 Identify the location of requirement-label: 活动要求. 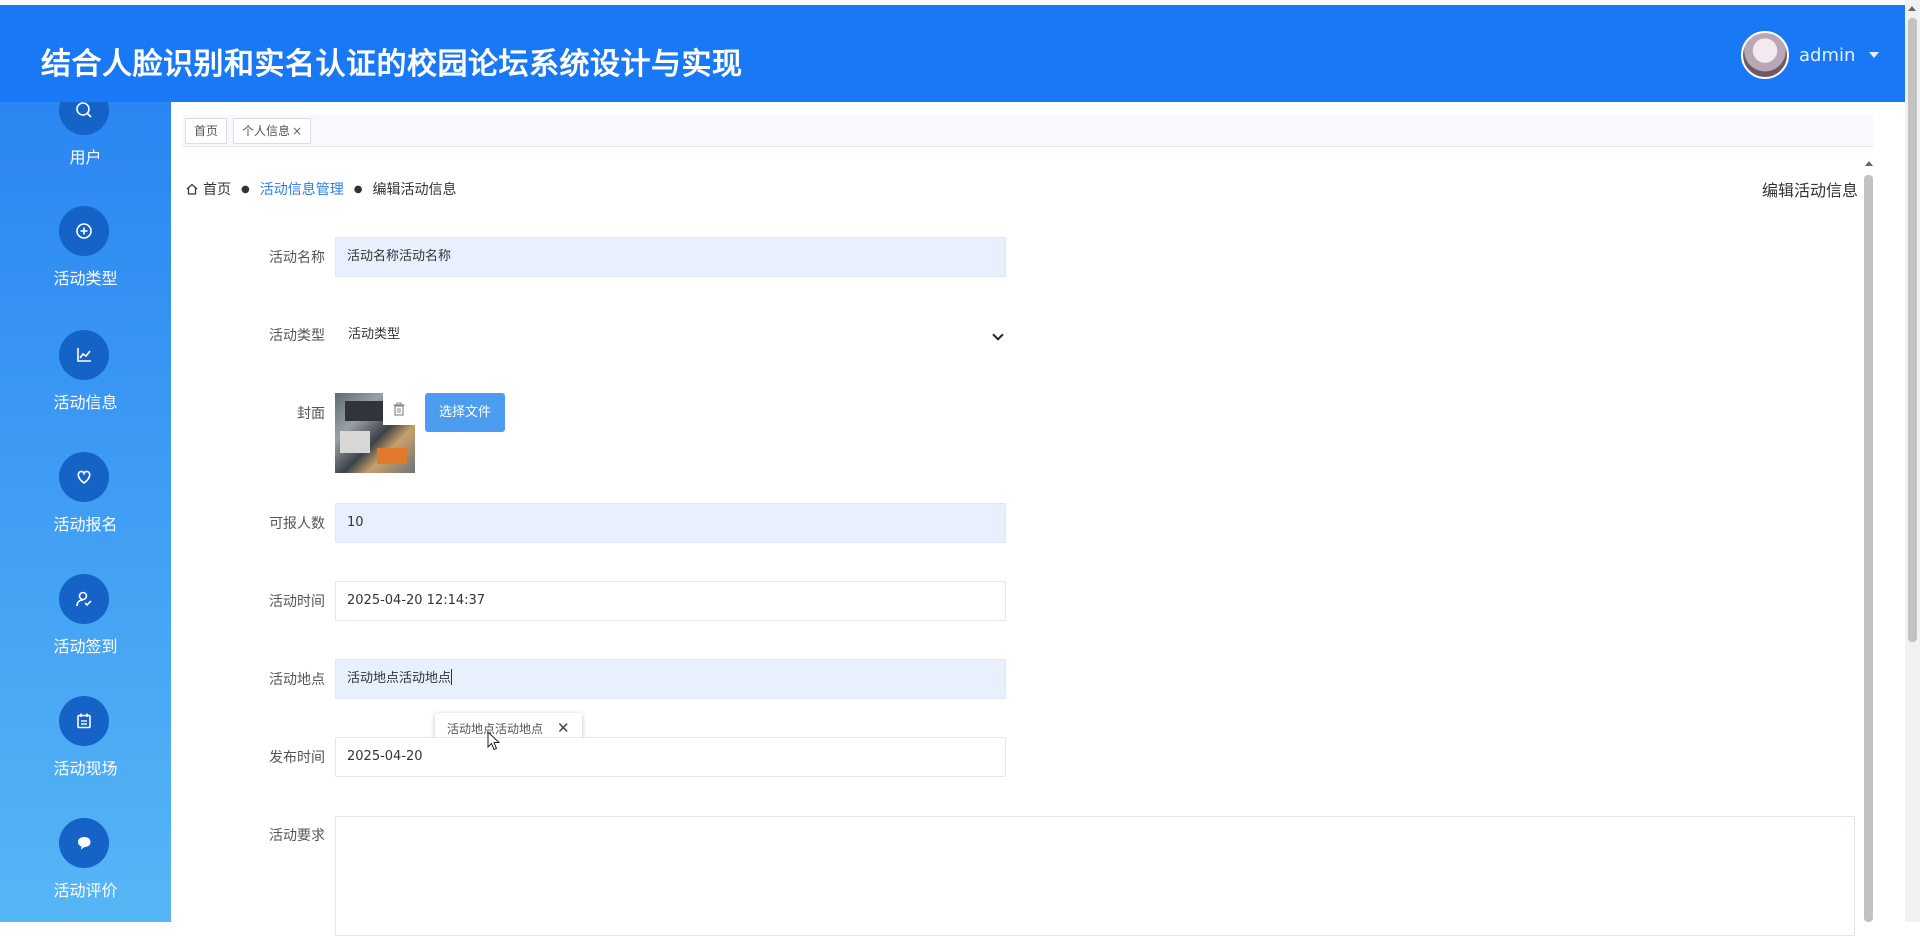
(297, 836).